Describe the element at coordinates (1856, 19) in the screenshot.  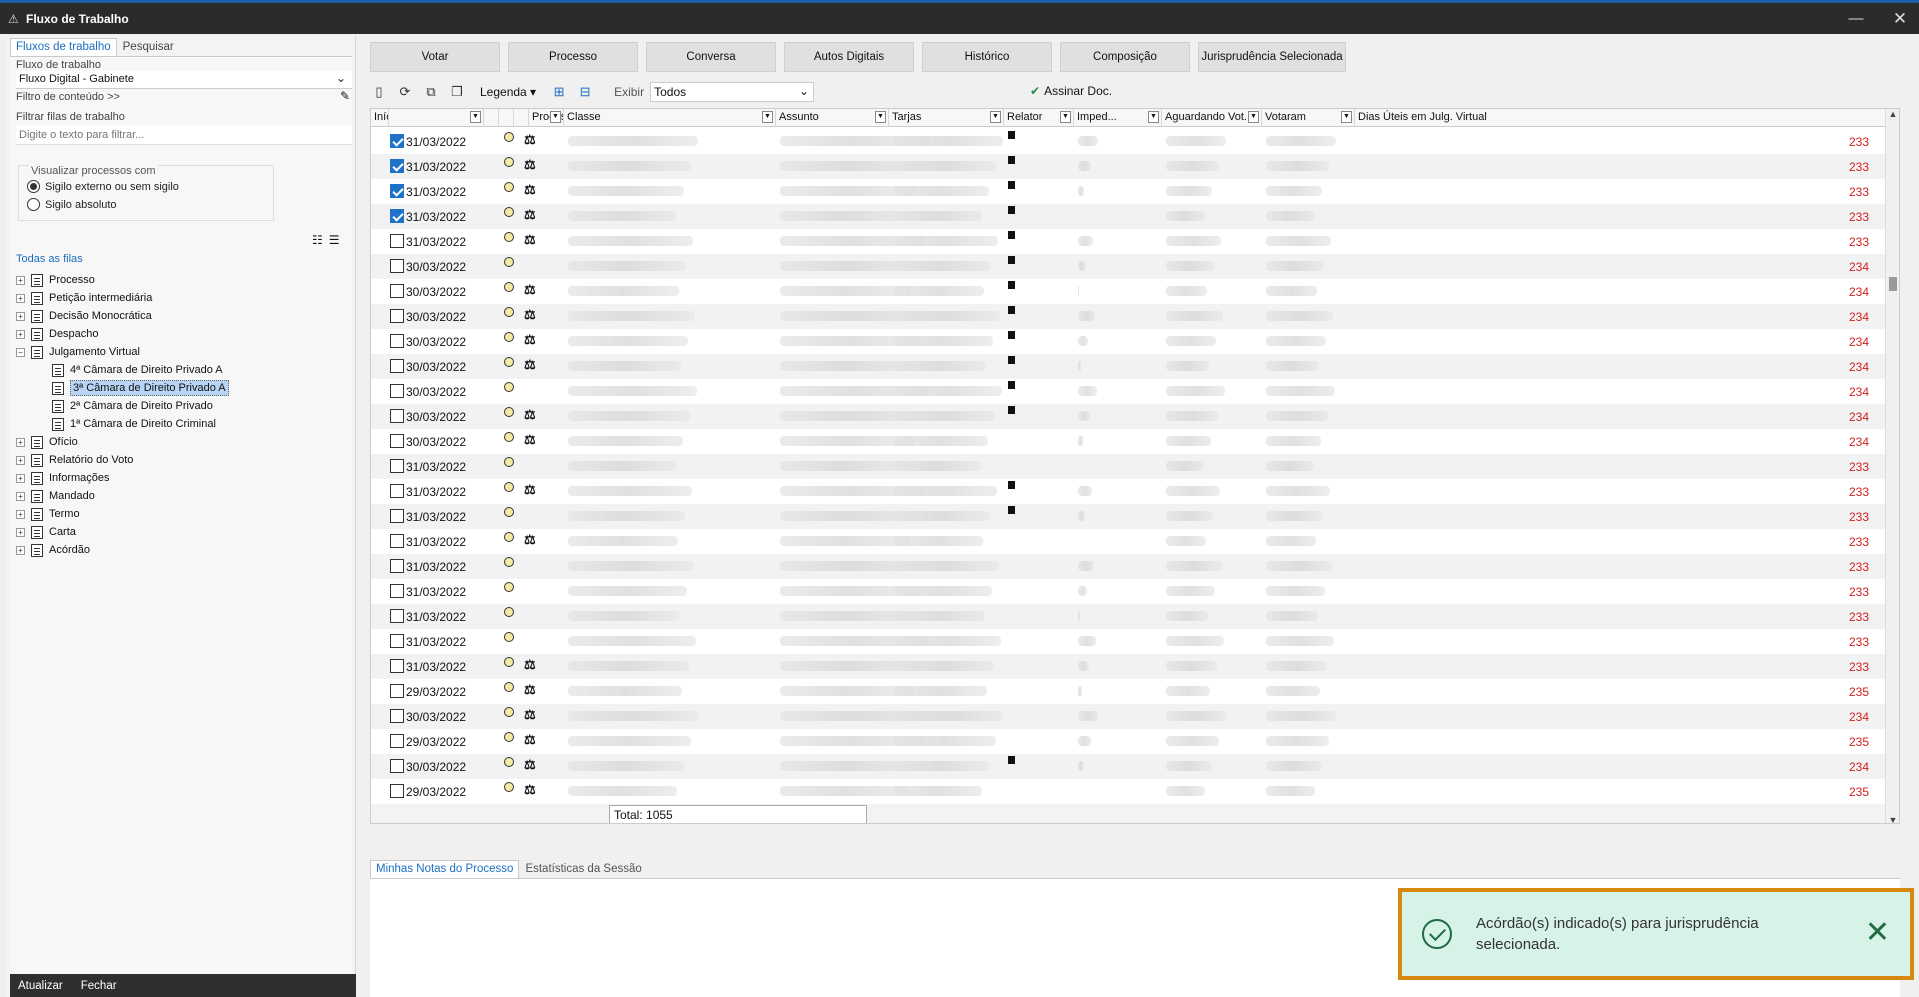
I see `minimize-button: —` at that location.